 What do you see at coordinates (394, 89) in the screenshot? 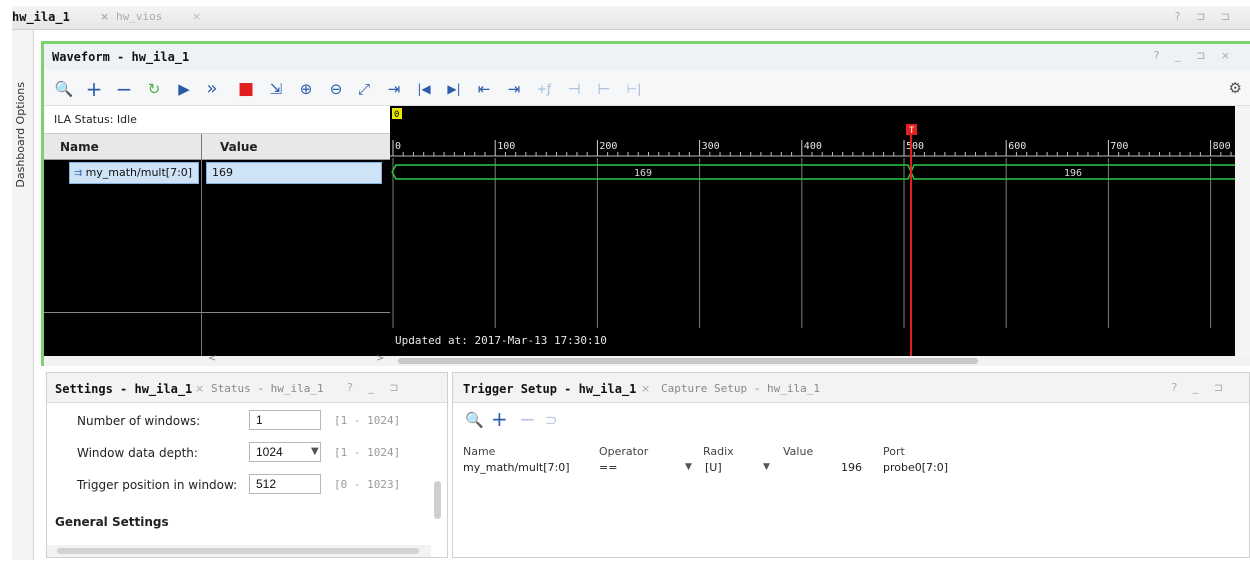
I see `go-to-cursor-icon: ⇥` at bounding box center [394, 89].